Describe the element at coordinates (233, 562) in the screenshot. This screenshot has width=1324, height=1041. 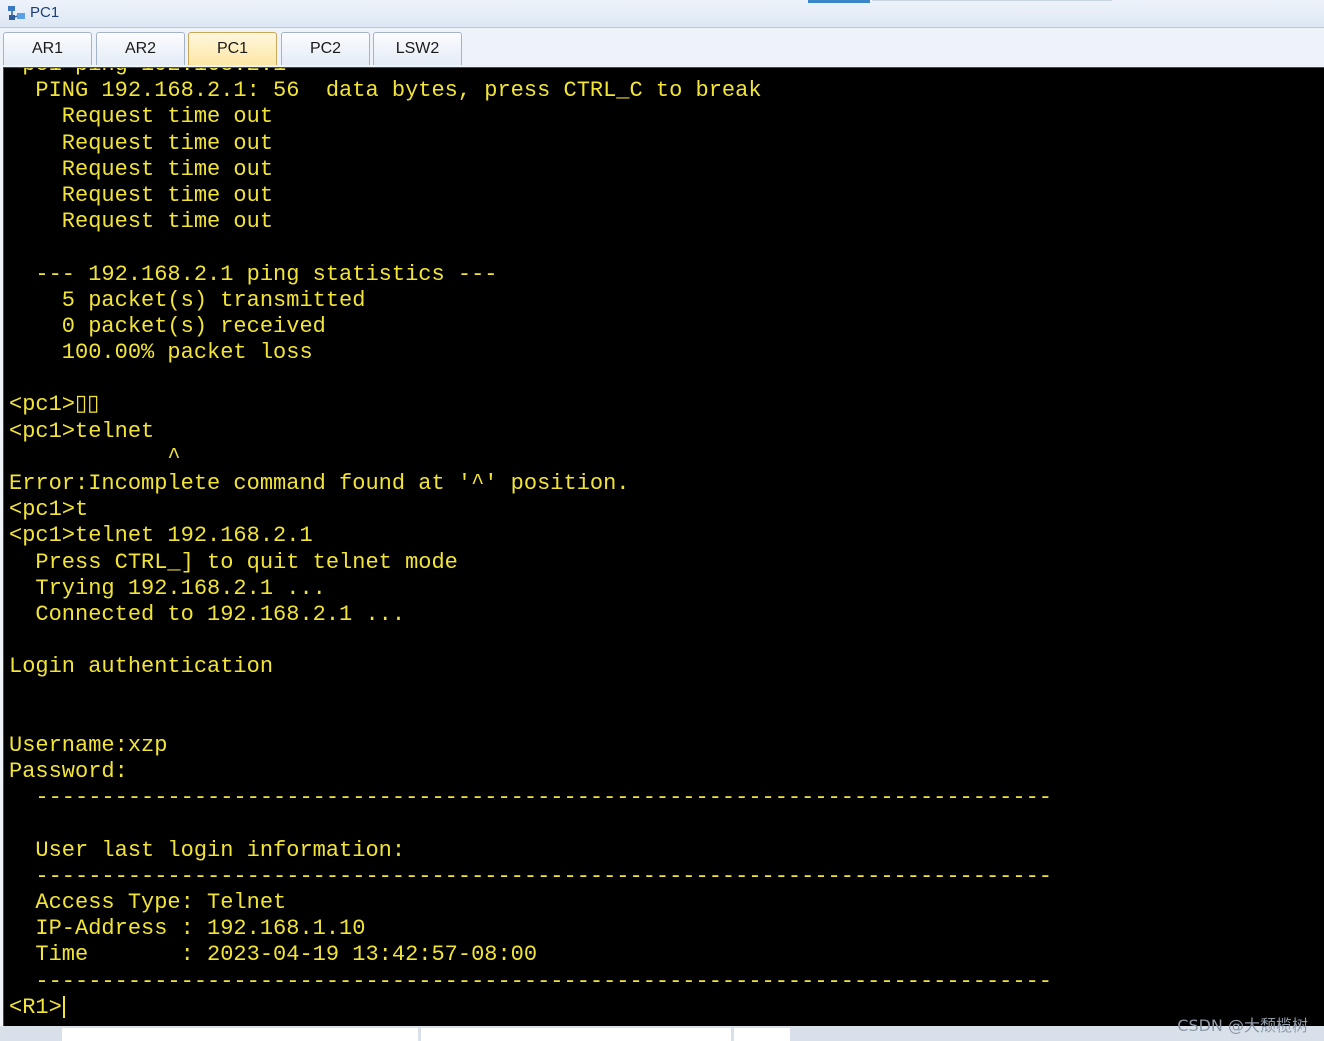
I see `terminal-line: Press CTRL_] to quit telnet mode` at that location.